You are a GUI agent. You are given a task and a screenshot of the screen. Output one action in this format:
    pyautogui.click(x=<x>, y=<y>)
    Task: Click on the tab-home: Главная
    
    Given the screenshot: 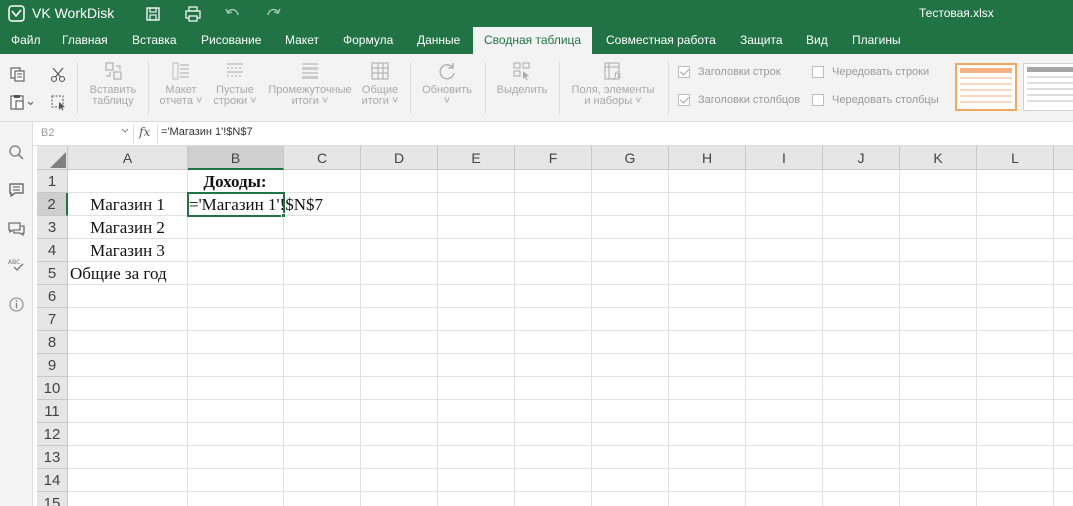 What is the action you would take?
    pyautogui.click(x=85, y=40)
    